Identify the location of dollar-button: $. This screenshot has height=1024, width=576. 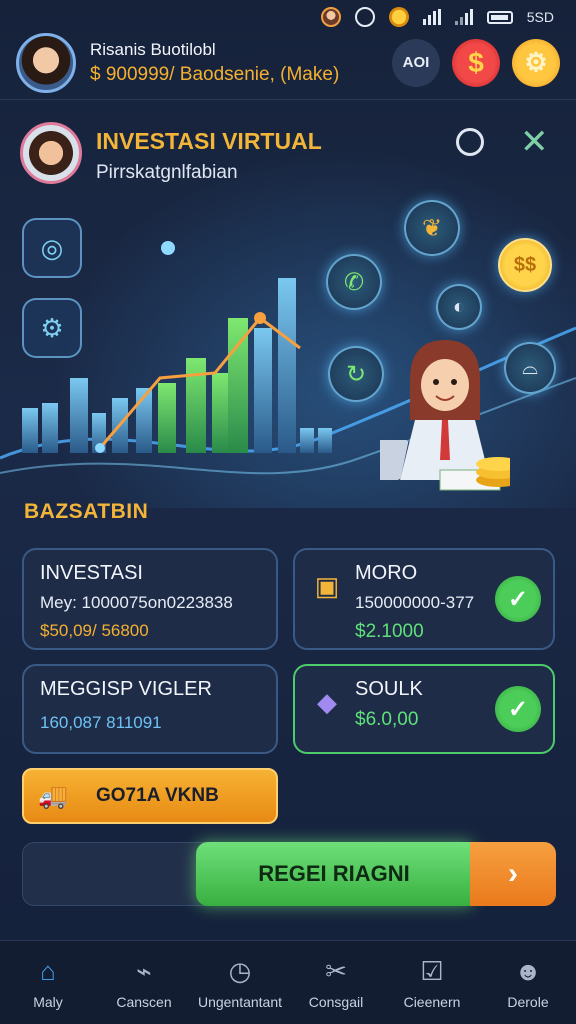
(476, 62).